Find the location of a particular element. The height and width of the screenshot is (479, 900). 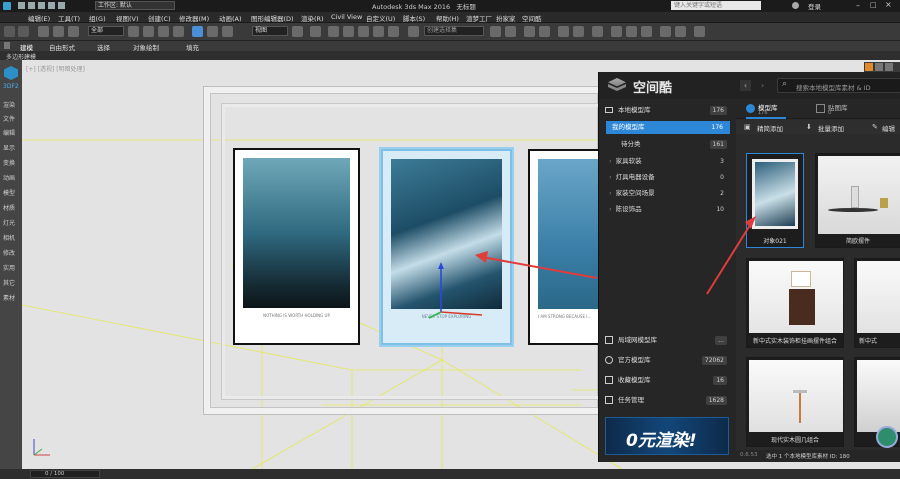

menu-banjiajia: 扮家家 is located at coordinates (506, 18).